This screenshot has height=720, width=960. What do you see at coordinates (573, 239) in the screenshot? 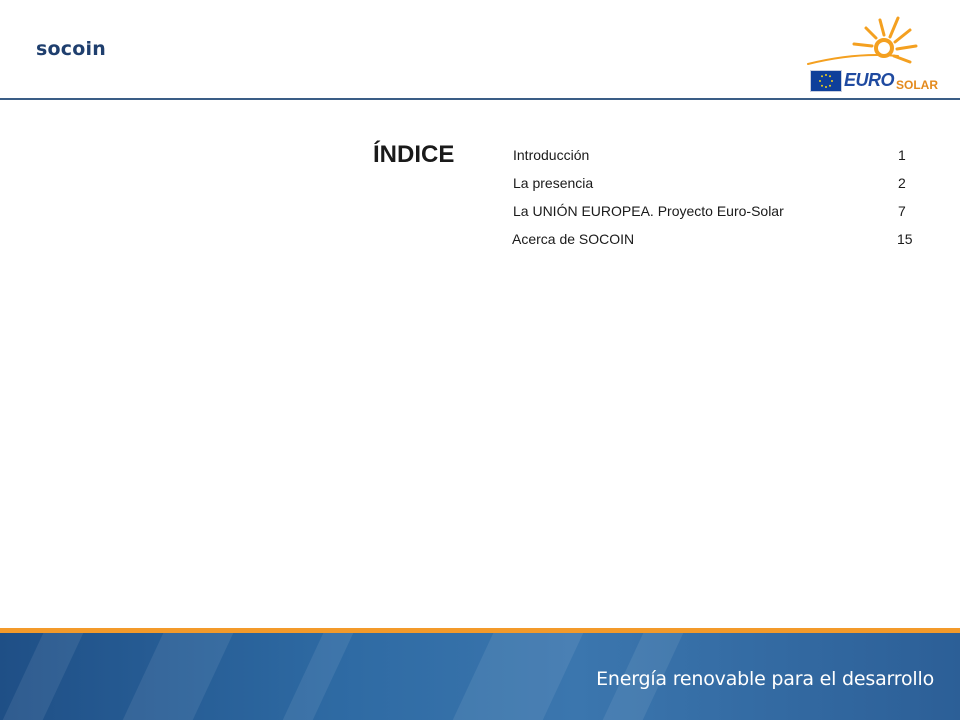
I see `toc-item-label: Acerca de SOCOIN` at bounding box center [573, 239].